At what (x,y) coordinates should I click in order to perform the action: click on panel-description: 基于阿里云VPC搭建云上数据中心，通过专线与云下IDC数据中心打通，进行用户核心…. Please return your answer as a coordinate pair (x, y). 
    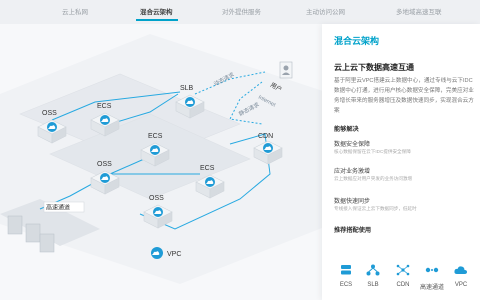
    Looking at the image, I should click on (404, 96).